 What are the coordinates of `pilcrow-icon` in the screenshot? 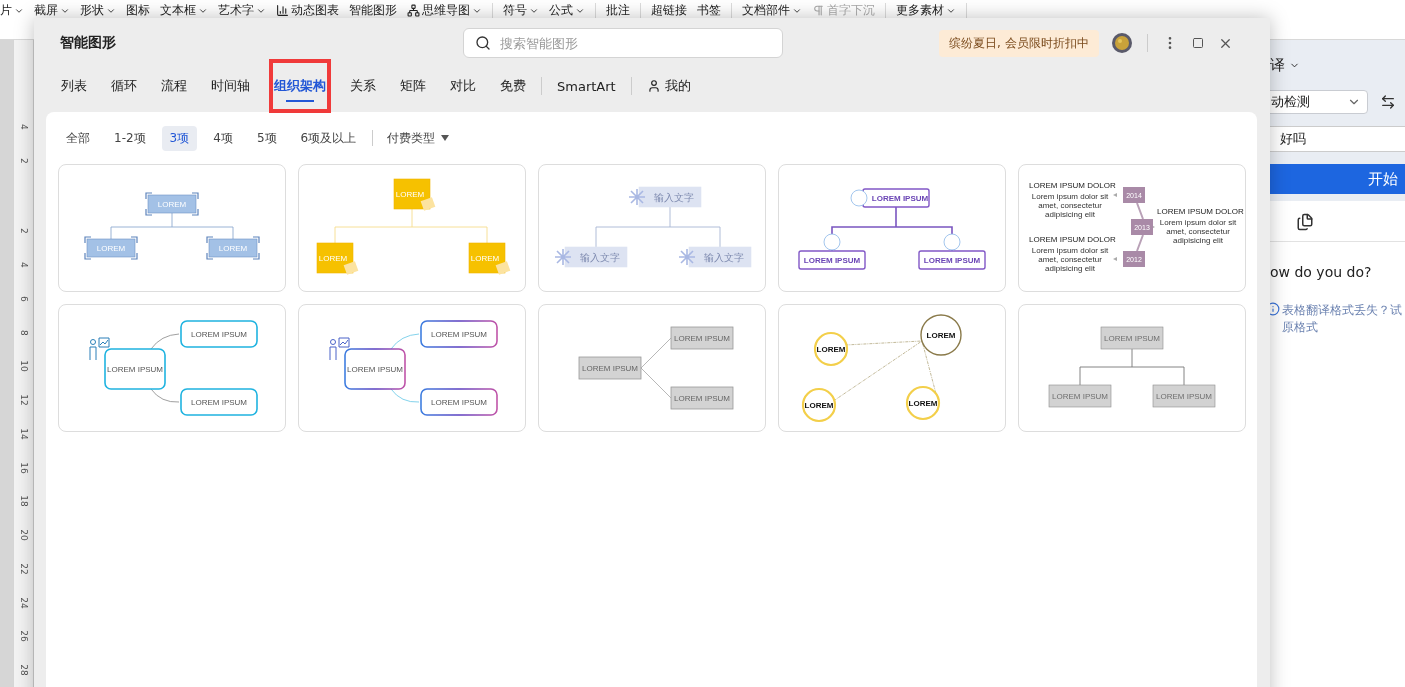 It's located at (818, 10).